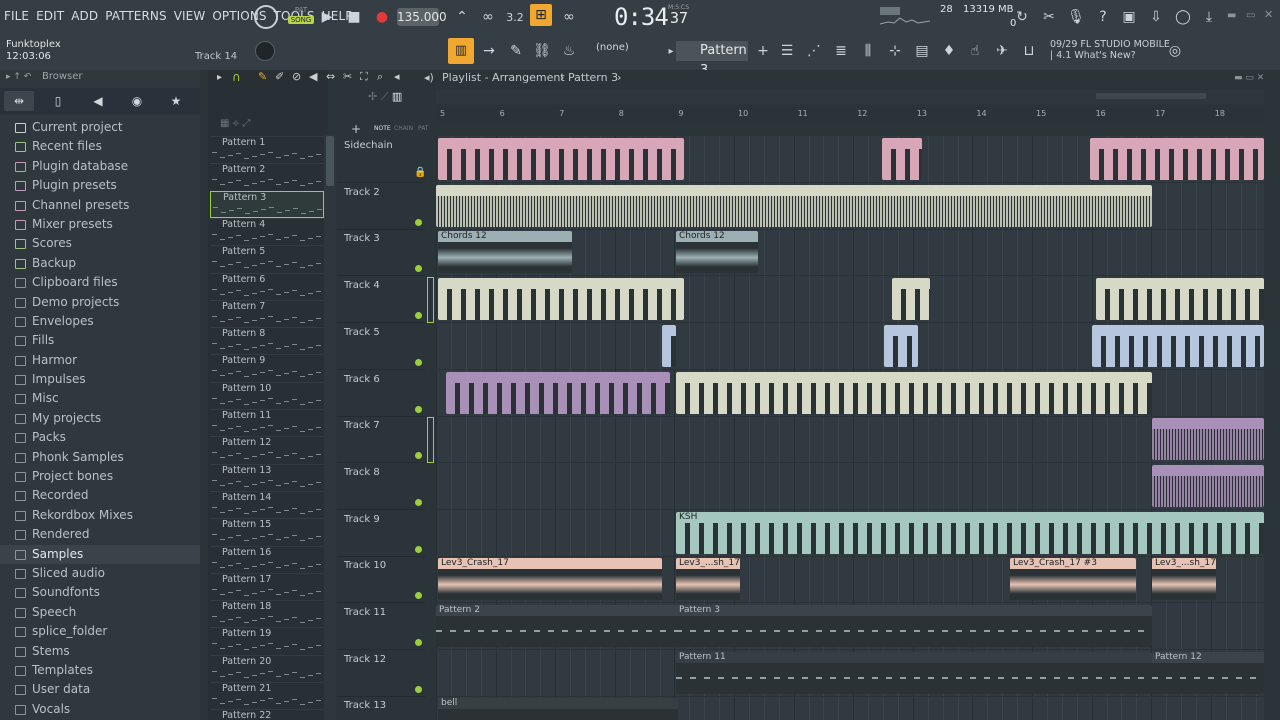 The image size is (1280, 720). What do you see at coordinates (100, 709) in the screenshot?
I see `browser-item-vocals: Vocals` at bounding box center [100, 709].